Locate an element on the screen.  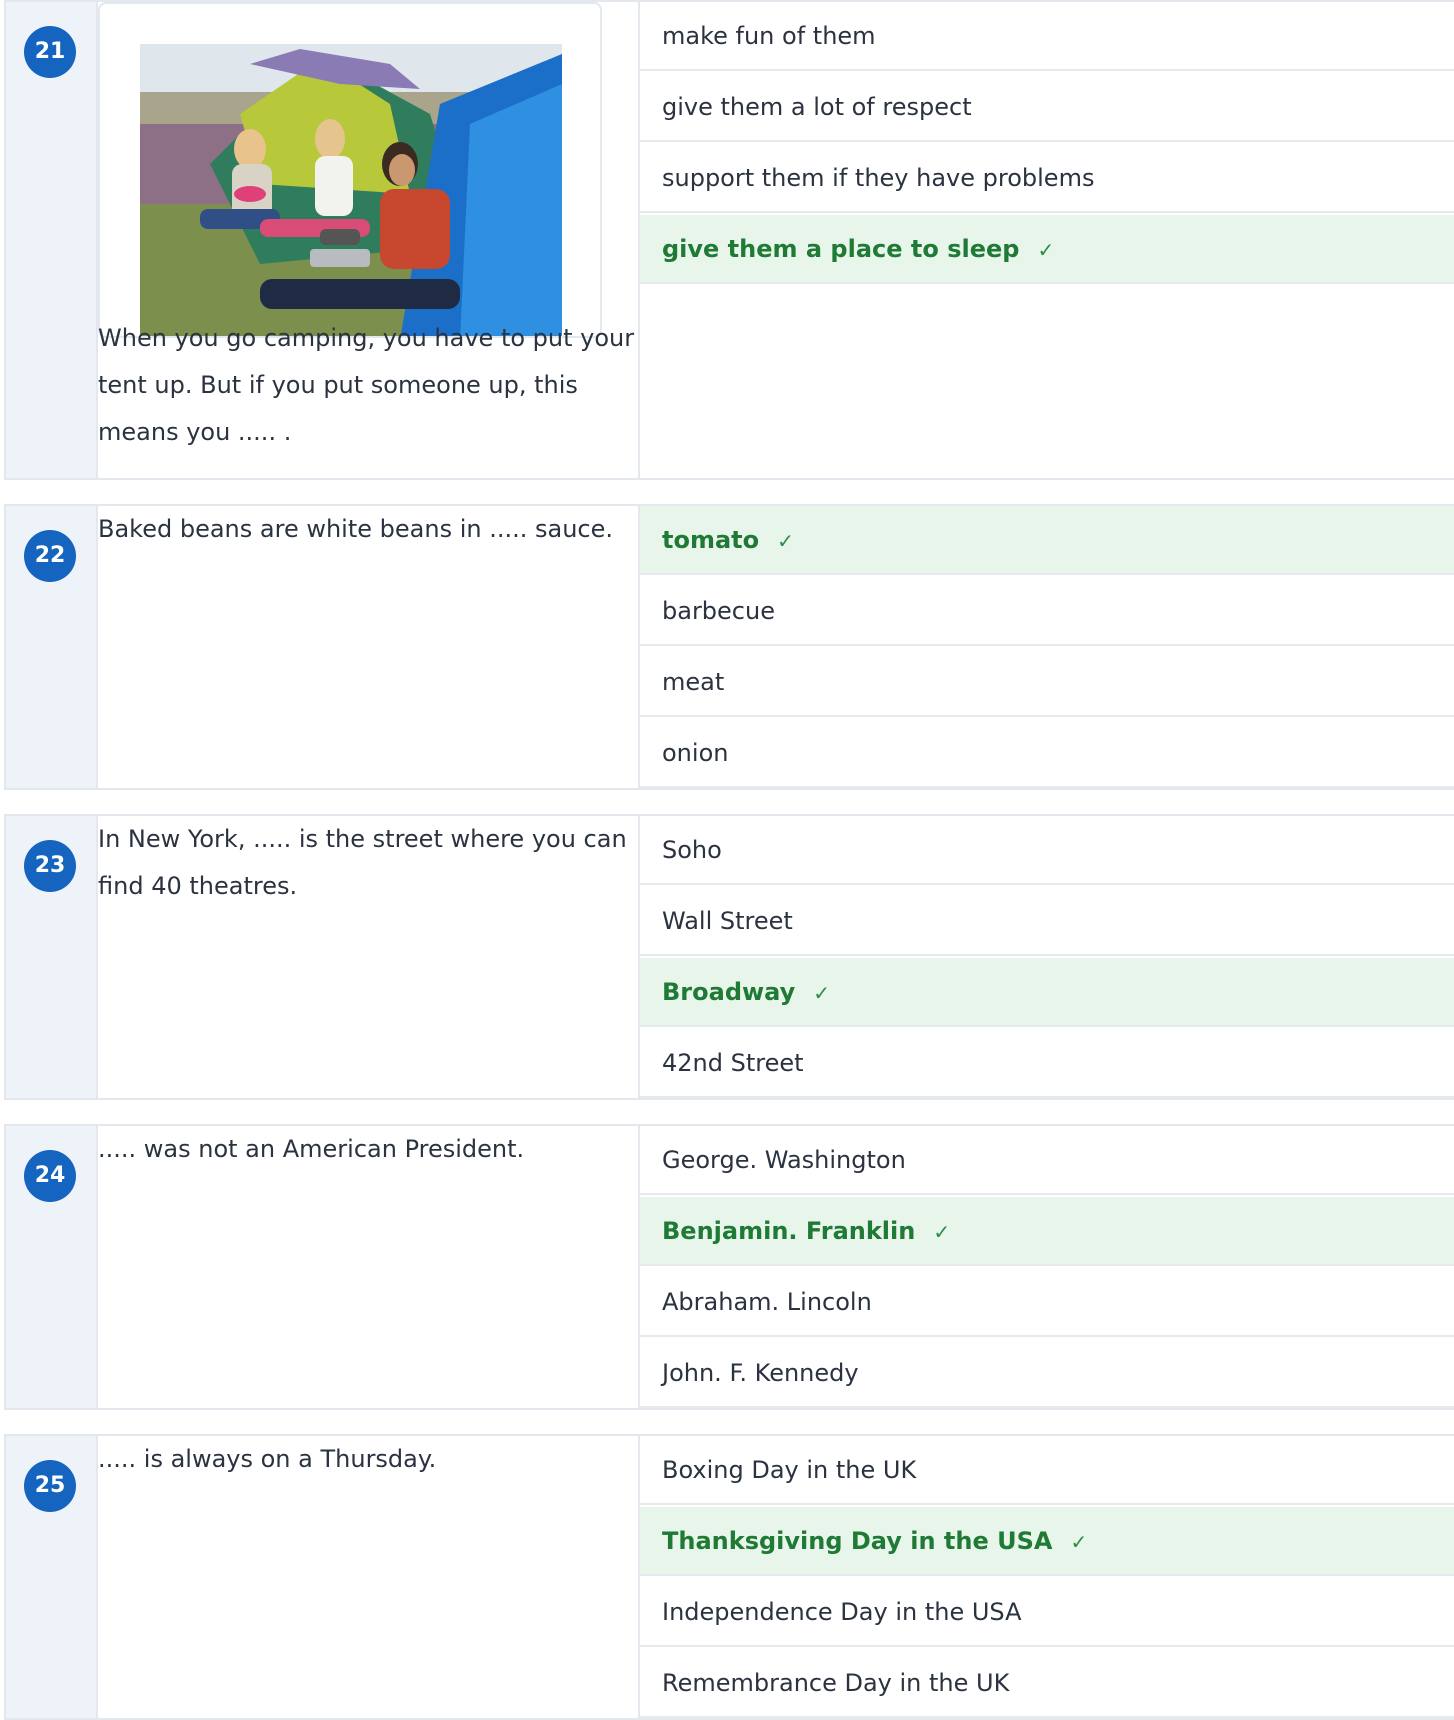
answer-option: Boxing Day in the UK is located at coordinates (1047, 1470).